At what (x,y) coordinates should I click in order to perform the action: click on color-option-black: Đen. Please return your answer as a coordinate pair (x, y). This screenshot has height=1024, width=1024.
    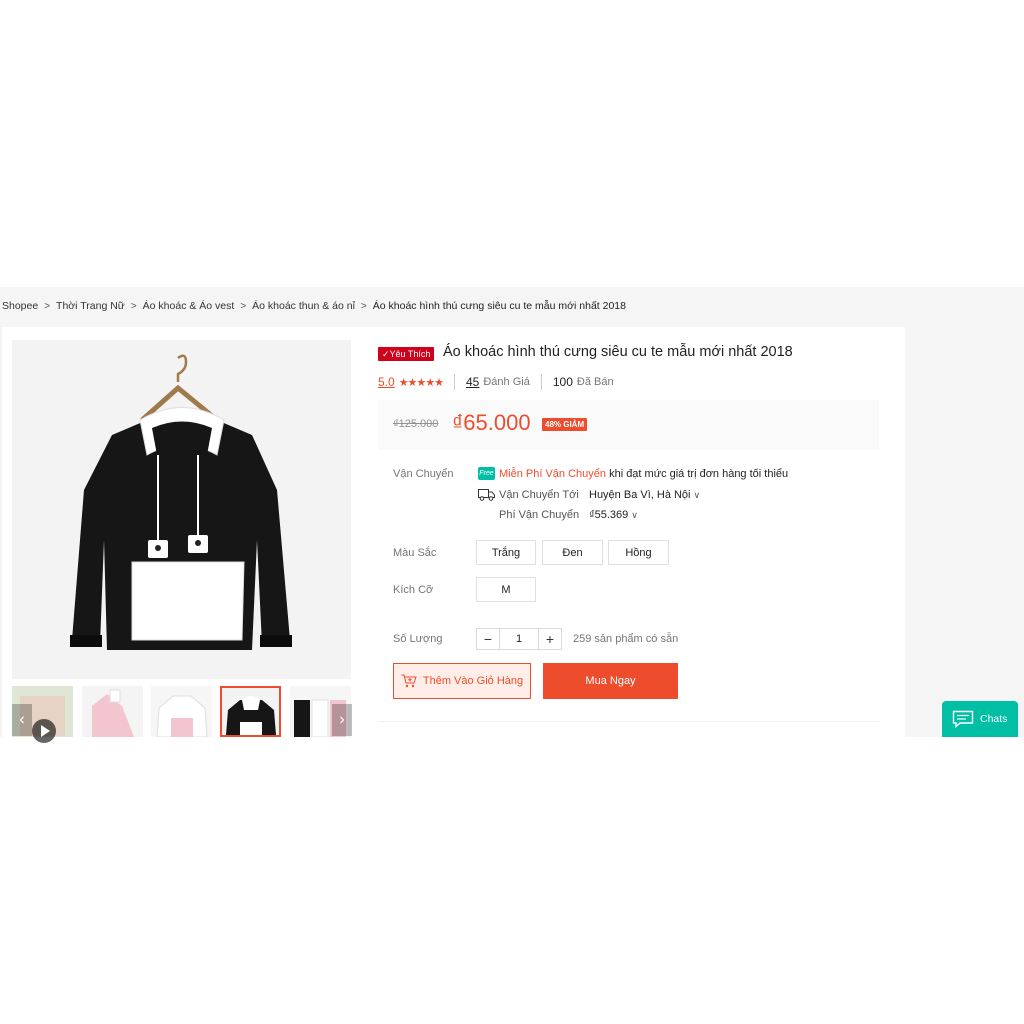
    Looking at the image, I should click on (572, 552).